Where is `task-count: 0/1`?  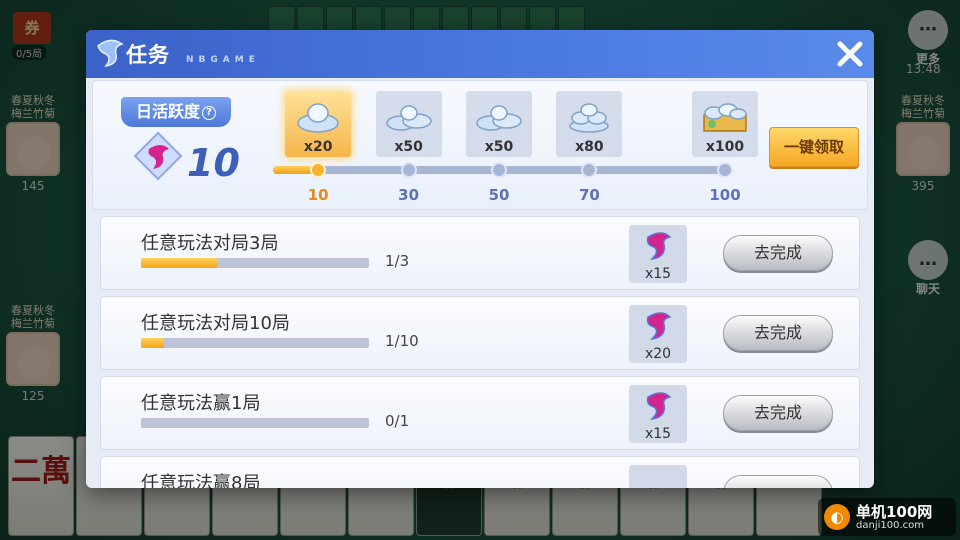
task-count: 0/1 is located at coordinates (397, 421).